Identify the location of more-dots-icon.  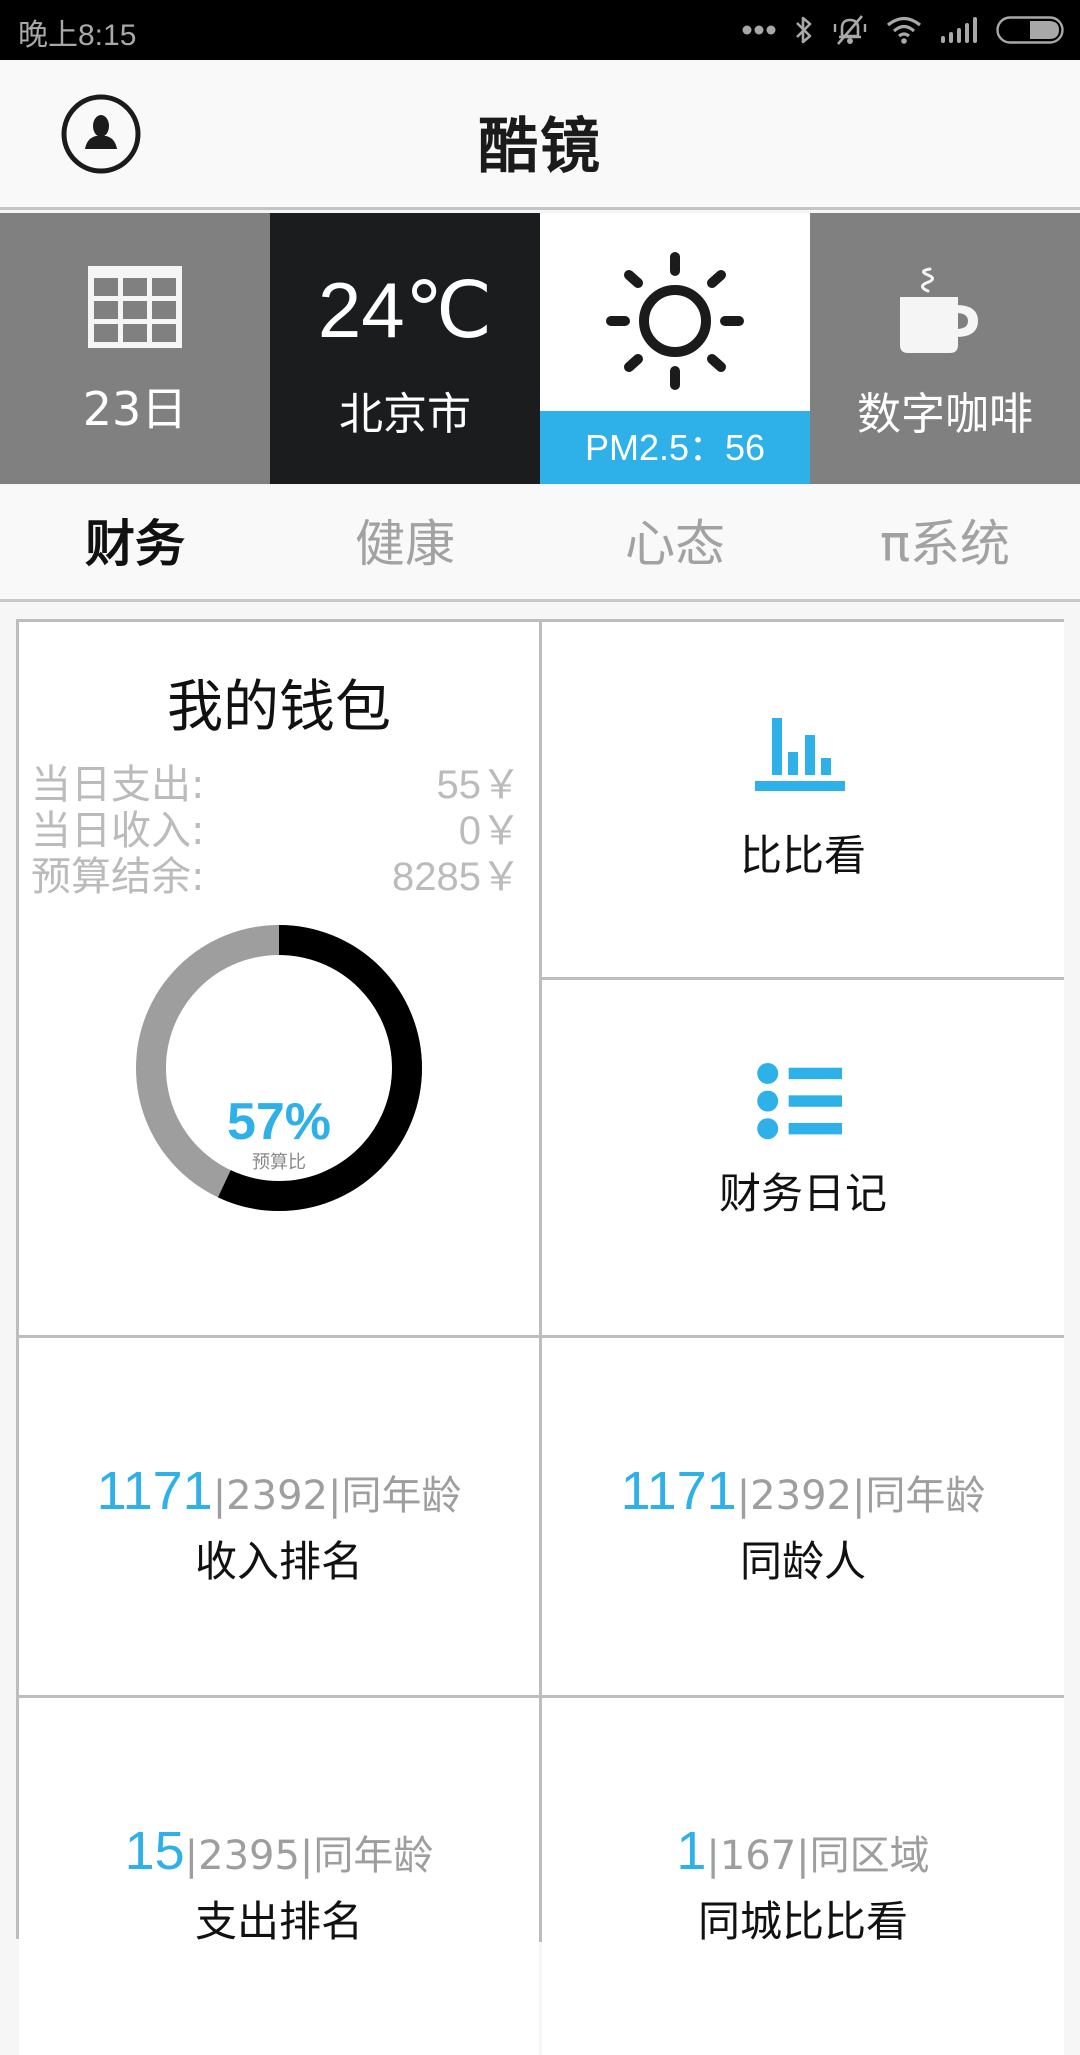
(759, 30).